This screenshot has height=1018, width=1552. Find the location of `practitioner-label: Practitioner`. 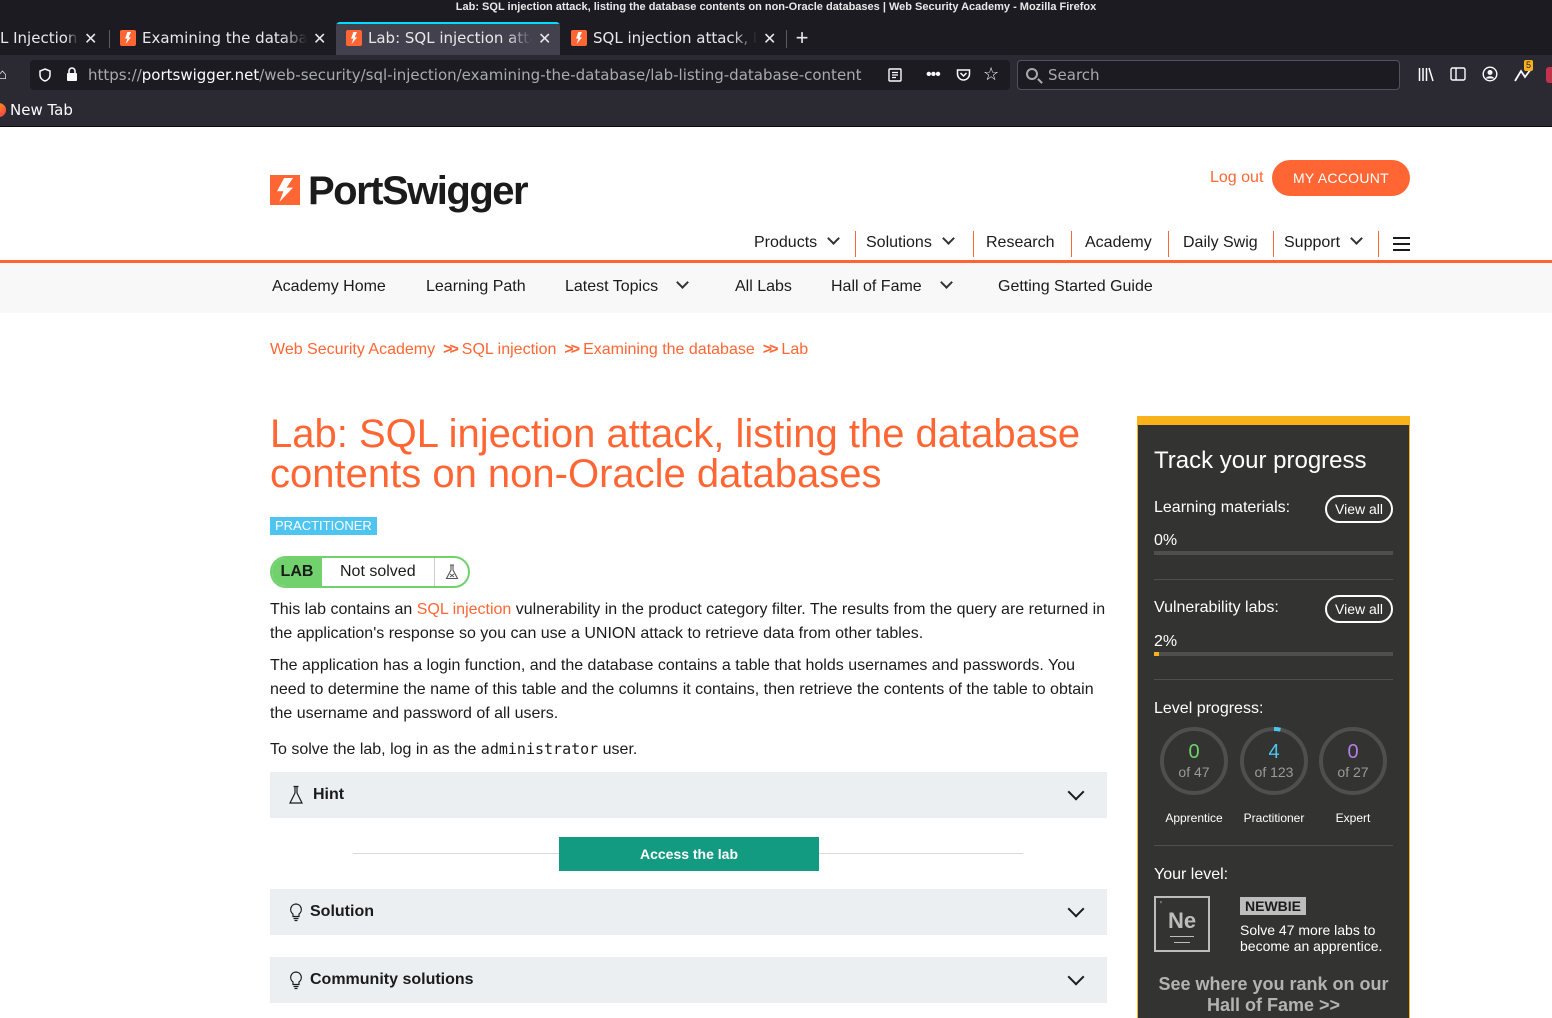

practitioner-label: Practitioner is located at coordinates (1274, 818).